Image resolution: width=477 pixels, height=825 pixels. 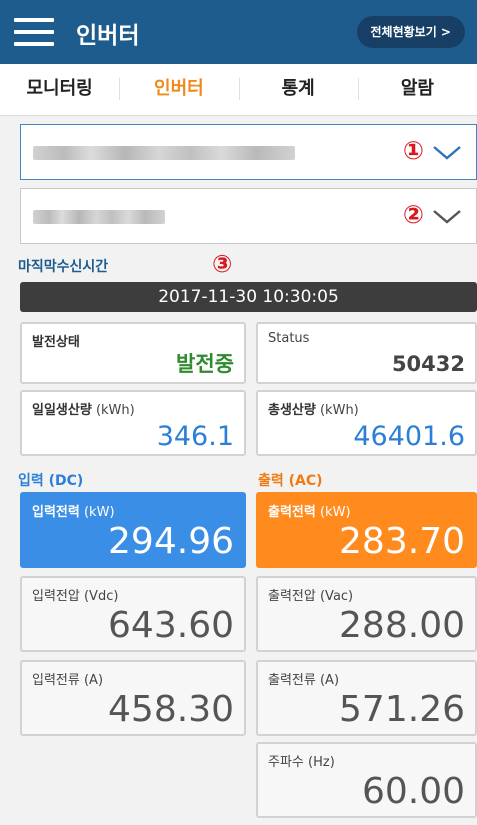 I want to click on output-current-value: 571.26, so click(x=402, y=709).